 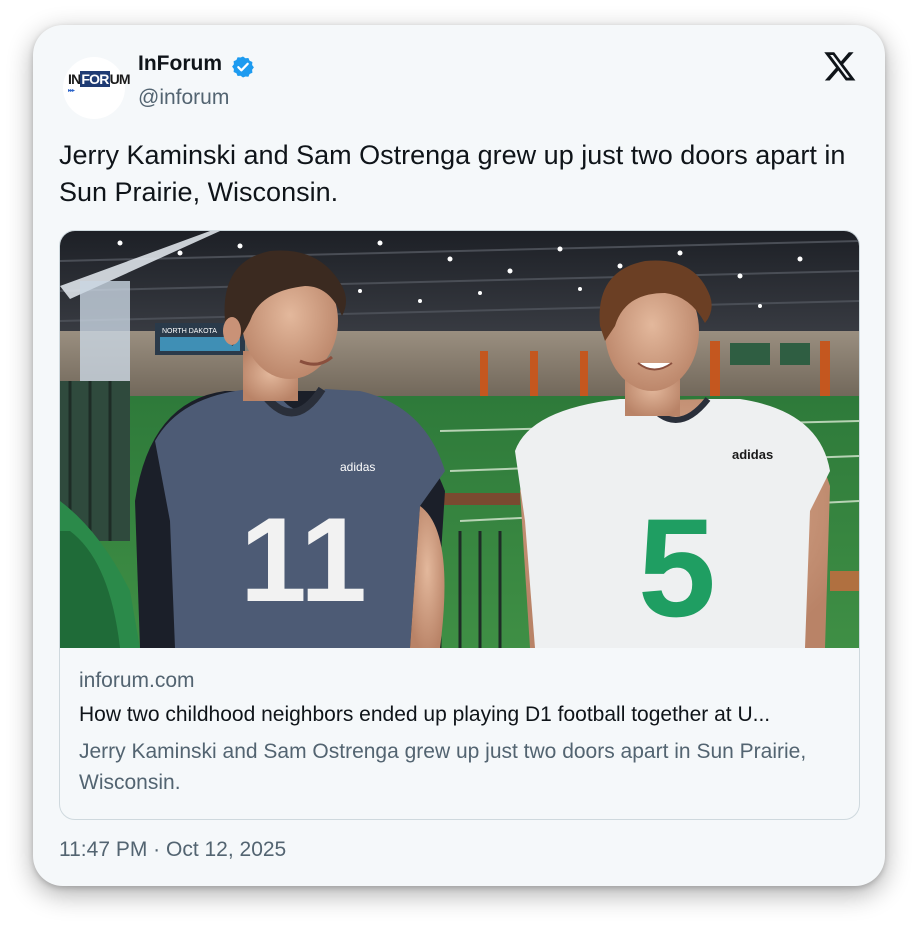 I want to click on display-name: InForum, so click(x=180, y=64).